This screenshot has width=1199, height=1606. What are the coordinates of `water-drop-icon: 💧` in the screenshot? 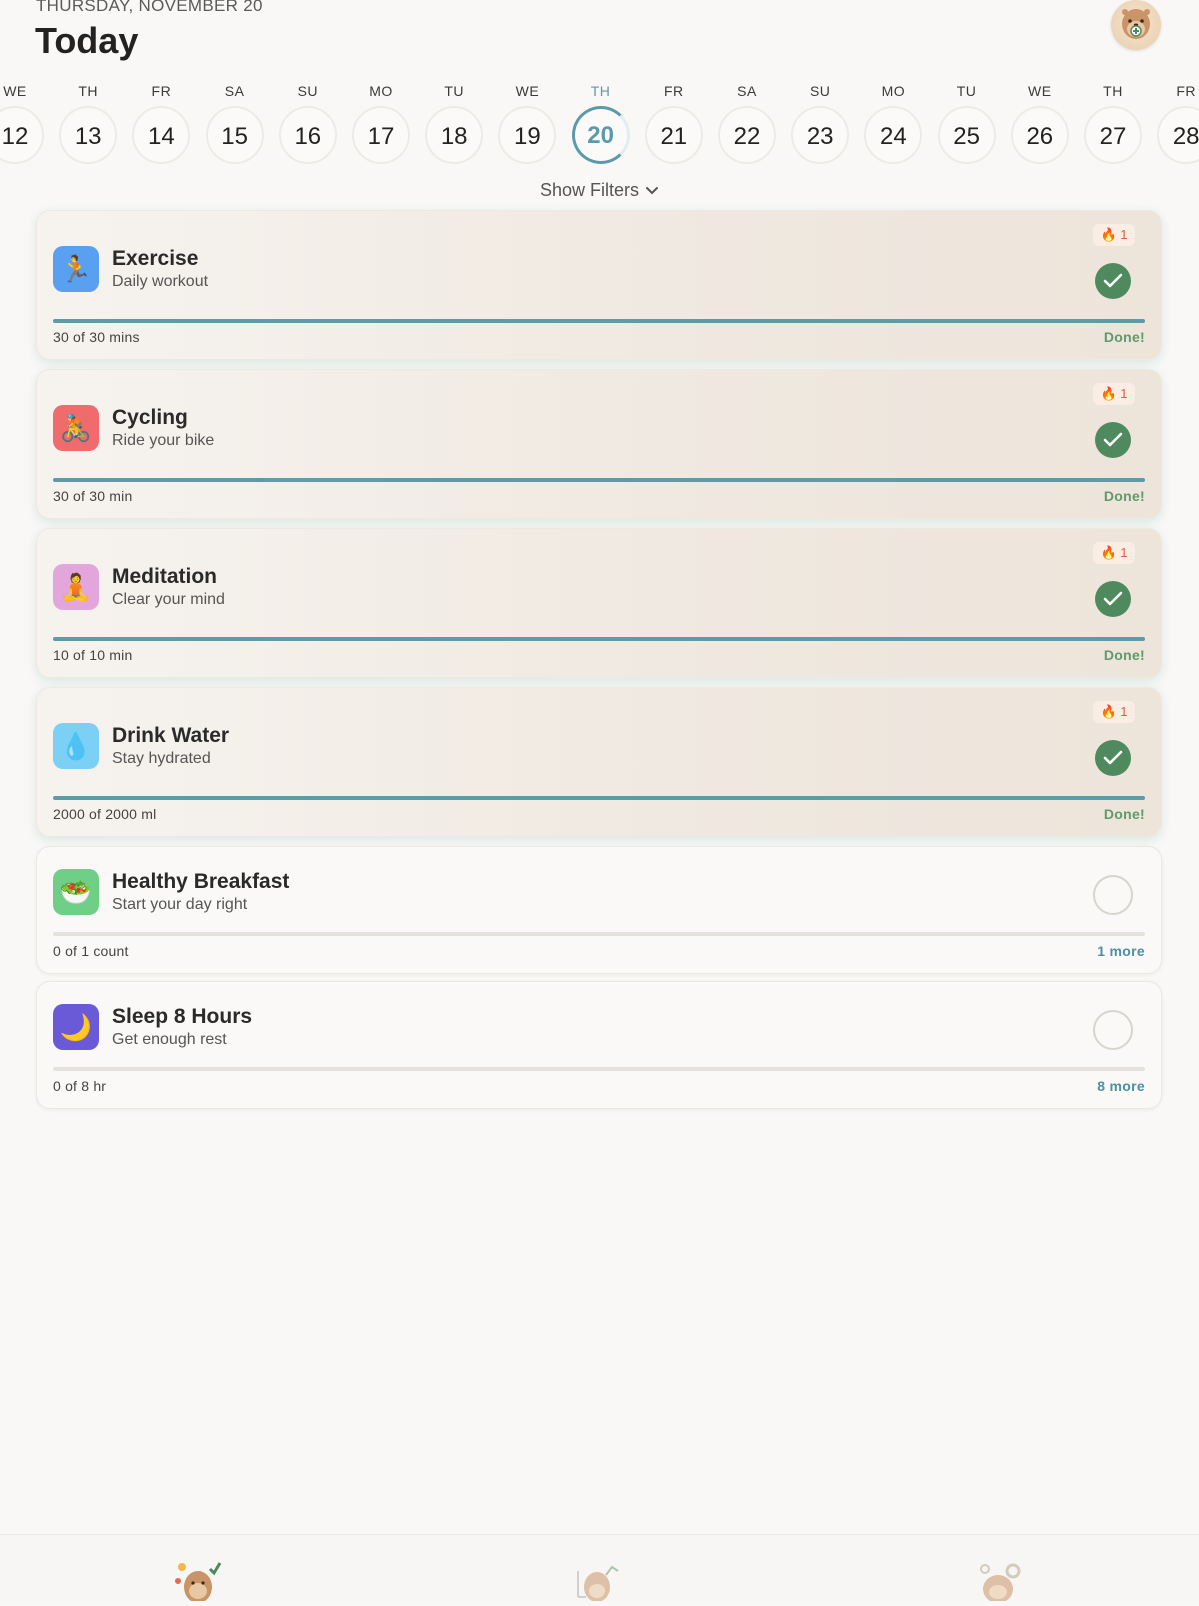 It's located at (76, 746).